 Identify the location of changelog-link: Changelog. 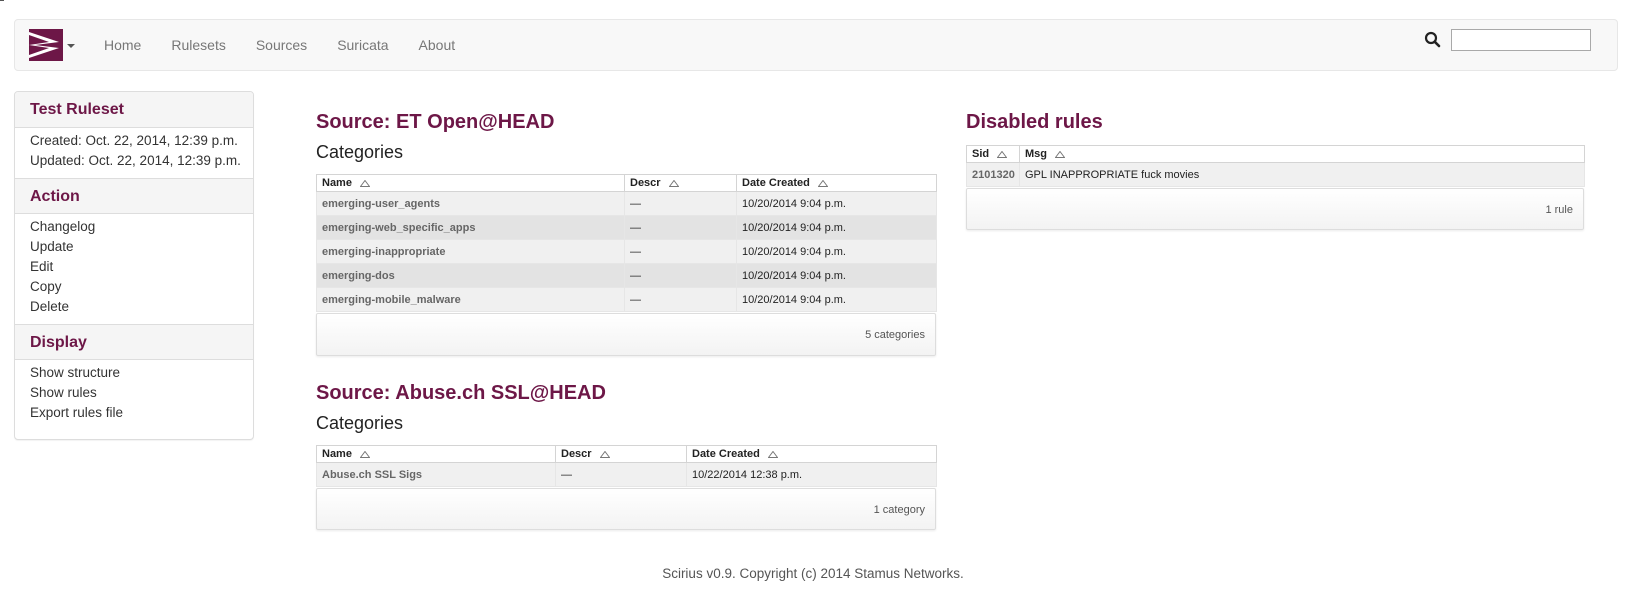
(134, 227).